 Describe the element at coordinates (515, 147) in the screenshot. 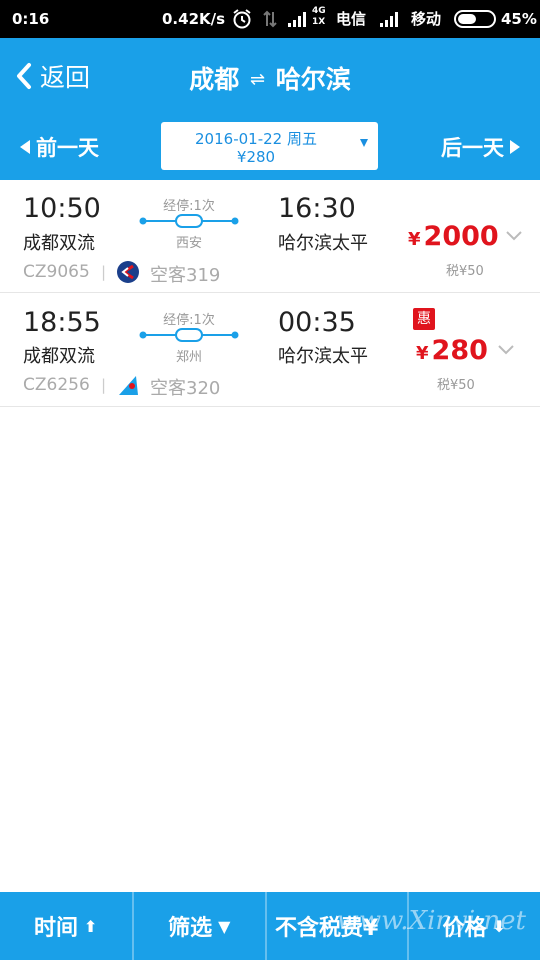

I see `triangle-right-icon` at that location.